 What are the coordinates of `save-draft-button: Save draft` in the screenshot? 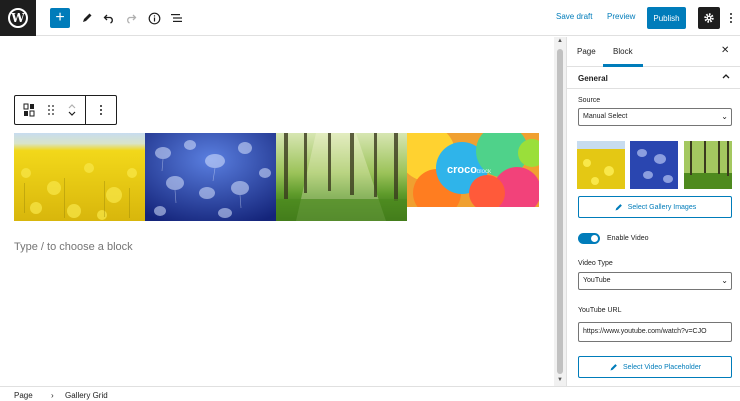 It's located at (574, 16).